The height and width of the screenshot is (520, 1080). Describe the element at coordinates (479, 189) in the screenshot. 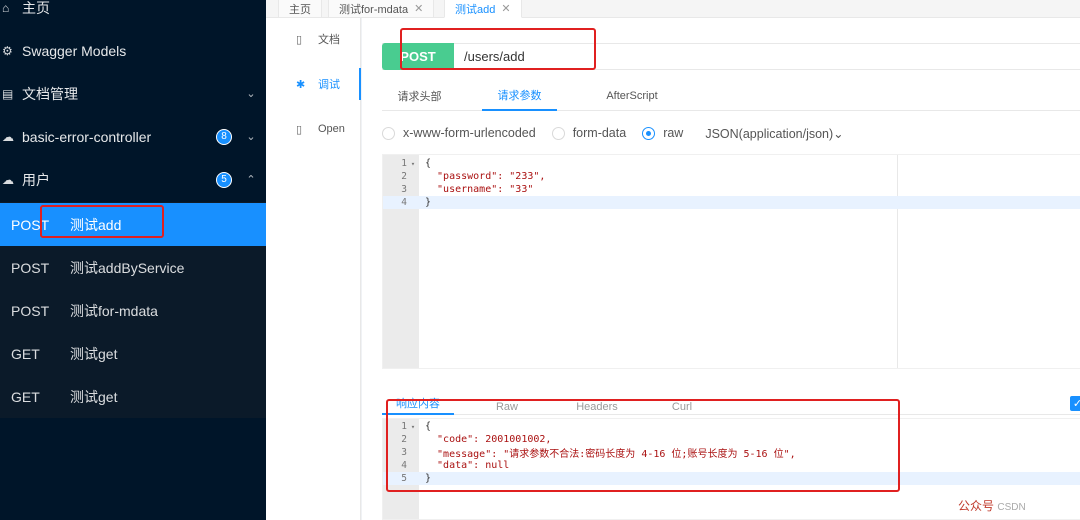

I see `code-text: "username": "33"` at that location.